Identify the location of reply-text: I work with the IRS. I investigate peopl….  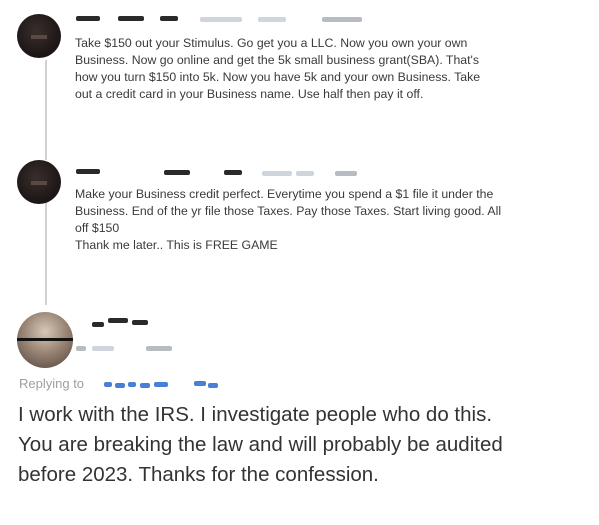
(260, 444).